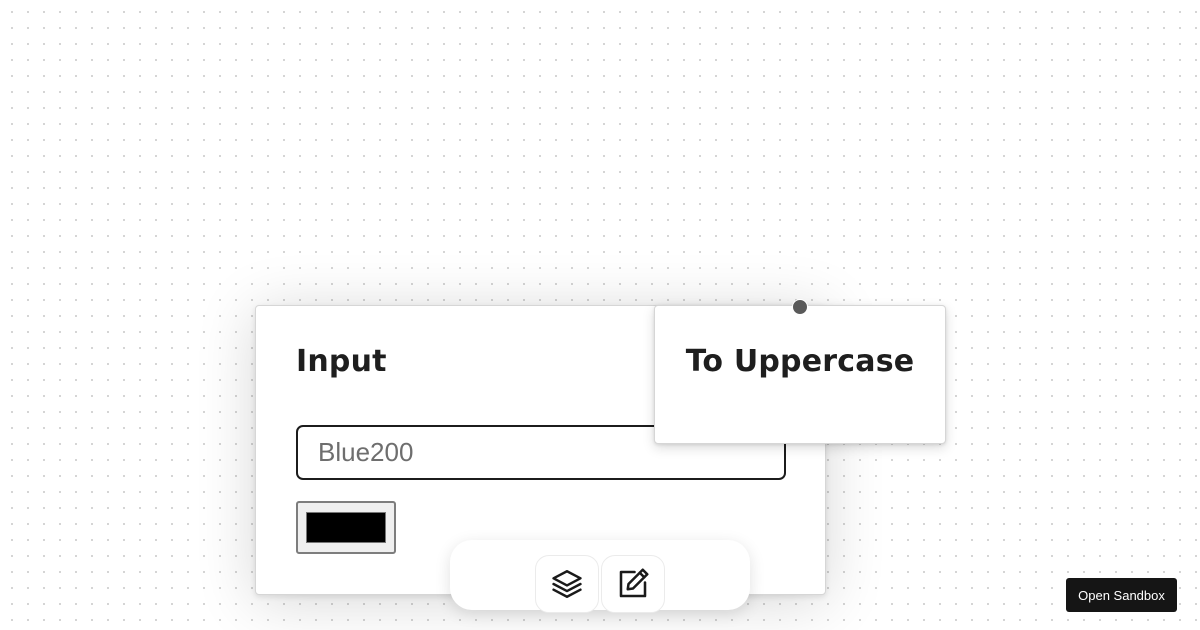 This screenshot has width=1200, height=630. I want to click on color-swatch-fill, so click(346, 527).